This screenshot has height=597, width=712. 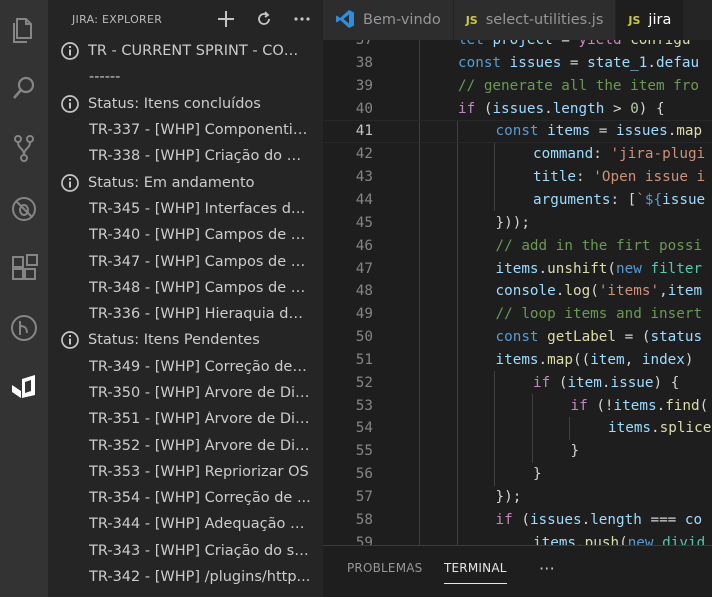 I want to click on code-token: issues, so click(x=518, y=108).